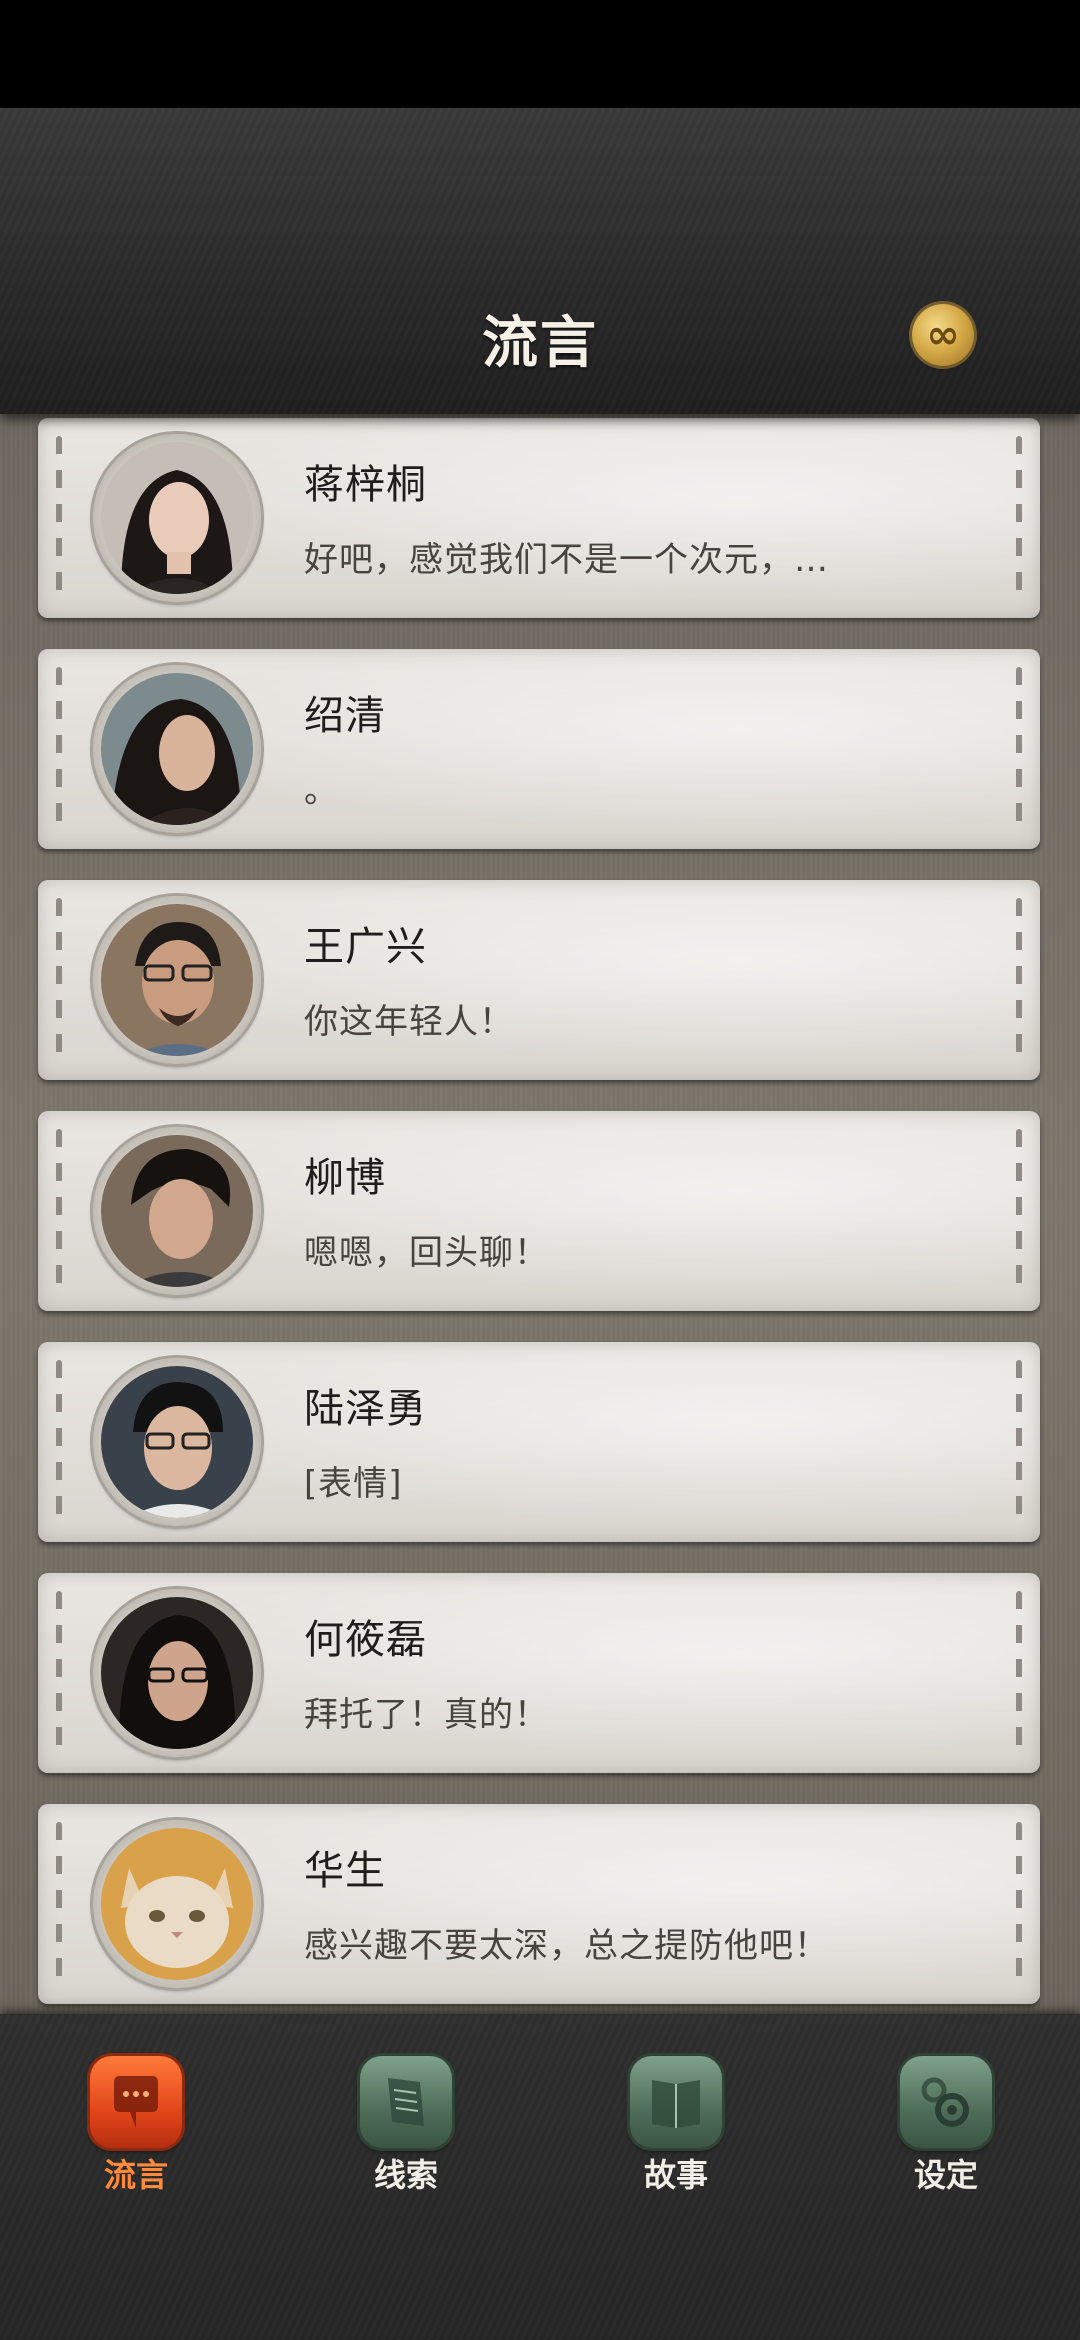 This screenshot has height=2340, width=1080. I want to click on infinity-coin-icon: ∞, so click(943, 335).